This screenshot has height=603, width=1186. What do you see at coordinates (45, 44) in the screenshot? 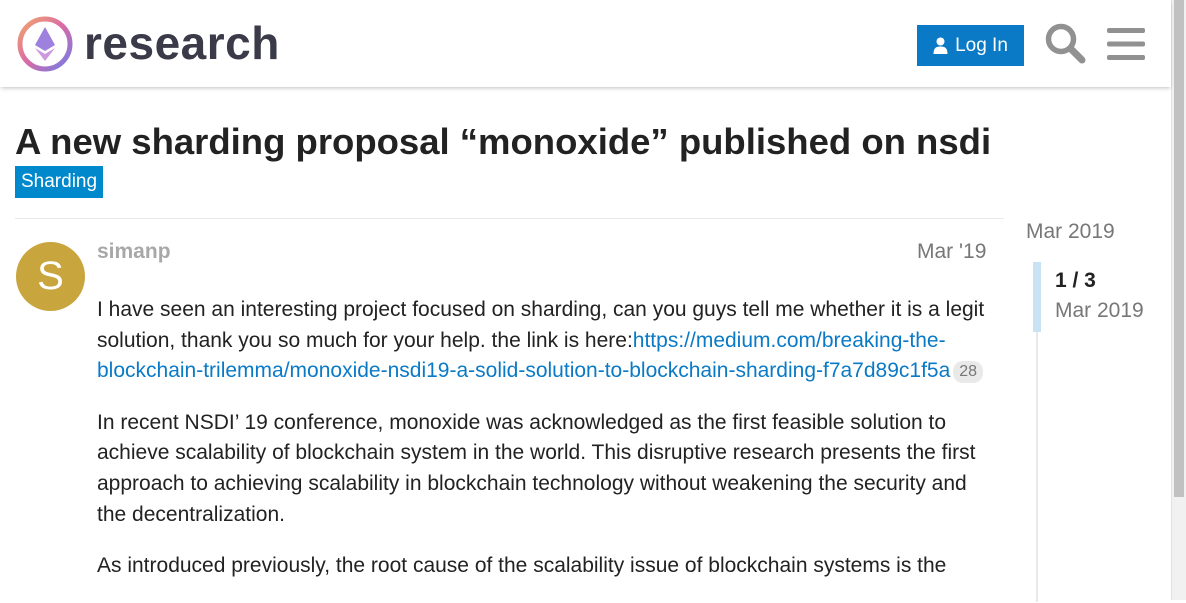
I see `logo-icon` at bounding box center [45, 44].